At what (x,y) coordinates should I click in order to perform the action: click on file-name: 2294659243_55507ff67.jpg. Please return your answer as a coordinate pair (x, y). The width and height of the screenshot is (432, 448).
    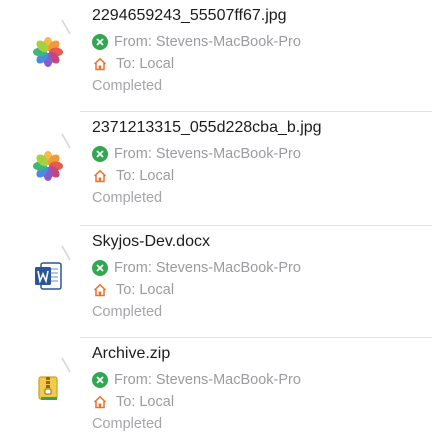
    Looking at the image, I should click on (189, 15).